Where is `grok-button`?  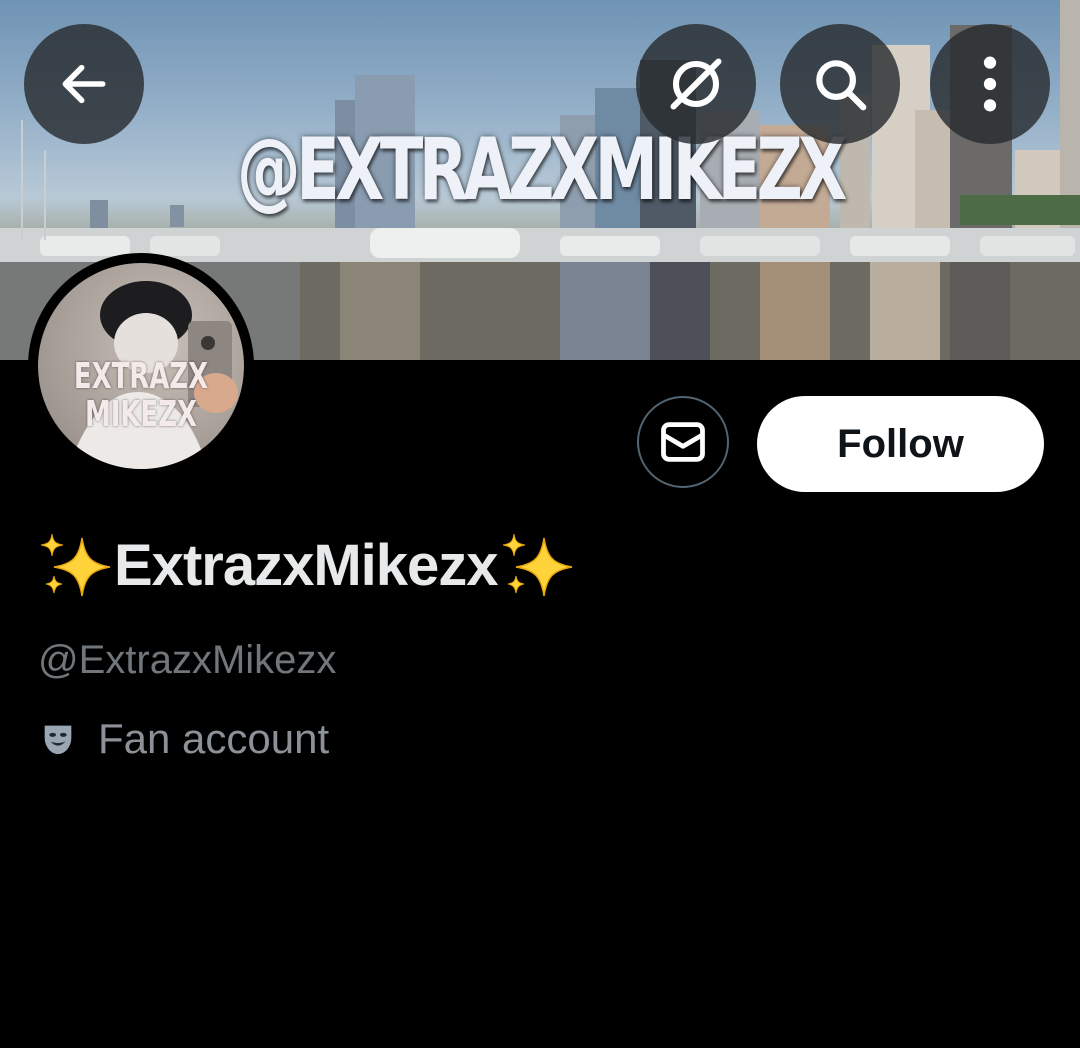 grok-button is located at coordinates (696, 84).